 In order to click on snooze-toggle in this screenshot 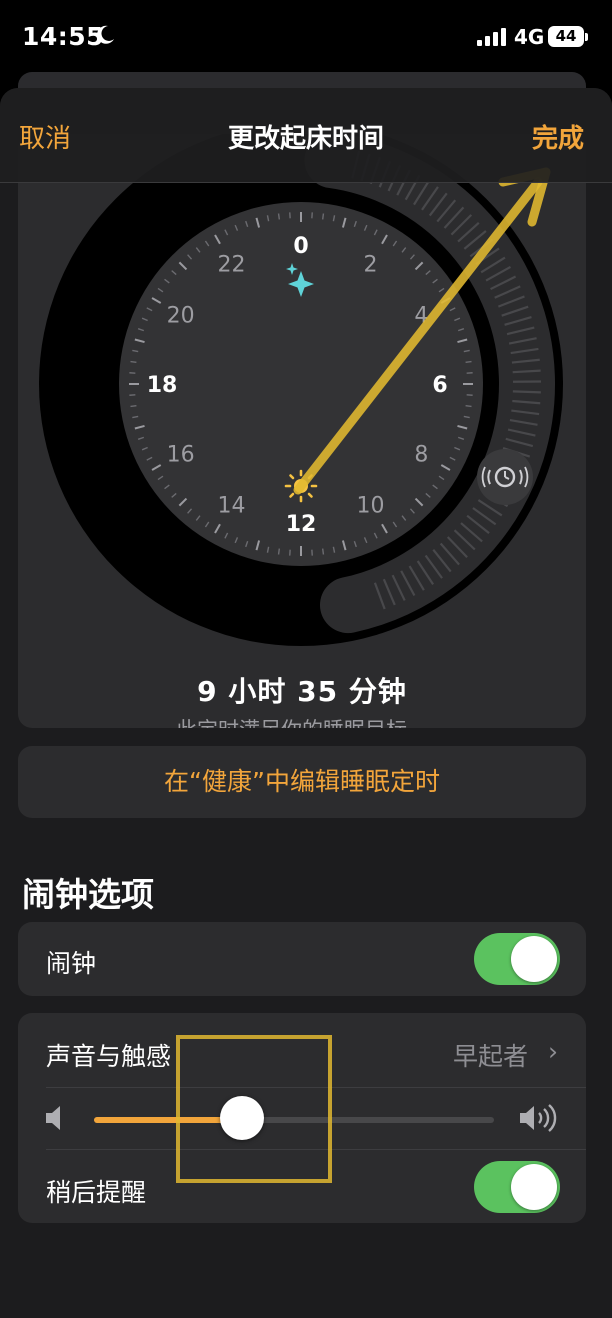, I will do `click(517, 1187)`.